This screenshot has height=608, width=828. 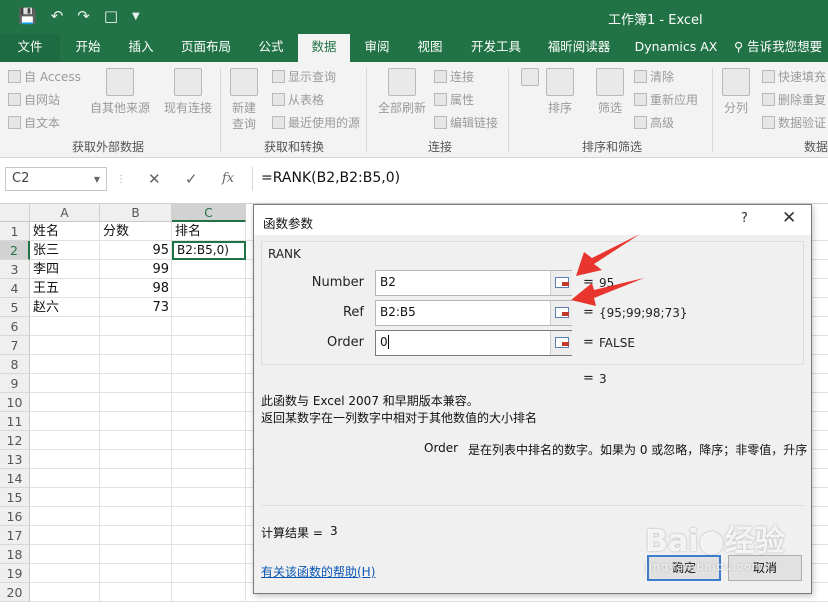 I want to click on baidu-watermark-logo: Bai●经验 jingyan.baidu.com, so click(x=715, y=548).